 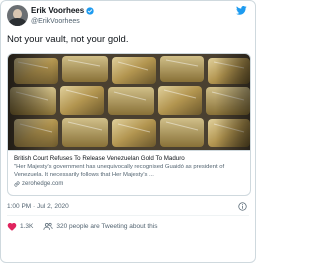 I want to click on like-count: 1.3K, so click(x=27, y=226).